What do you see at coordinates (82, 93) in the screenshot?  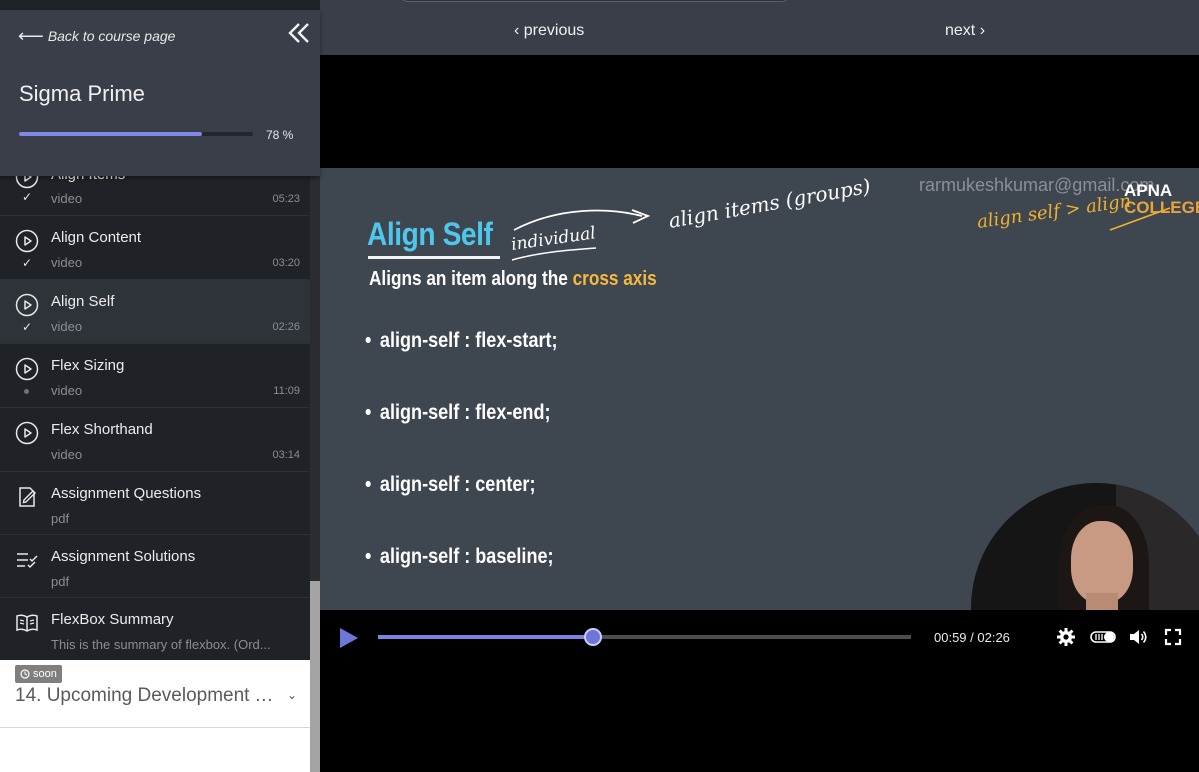 I see `course-title: Sigma Prime` at bounding box center [82, 93].